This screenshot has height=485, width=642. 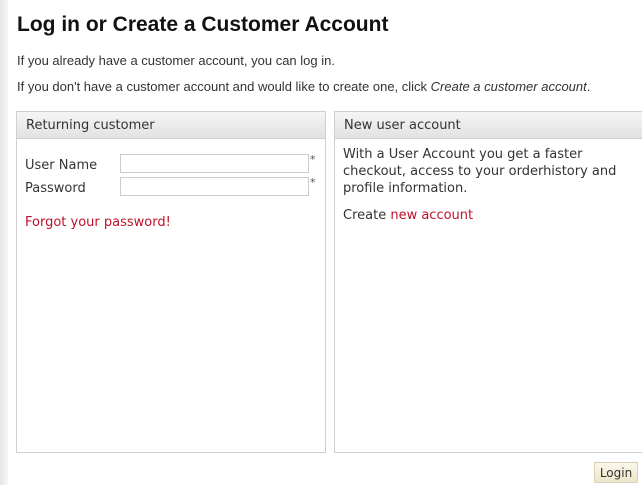 I want to click on password-input, so click(x=214, y=186).